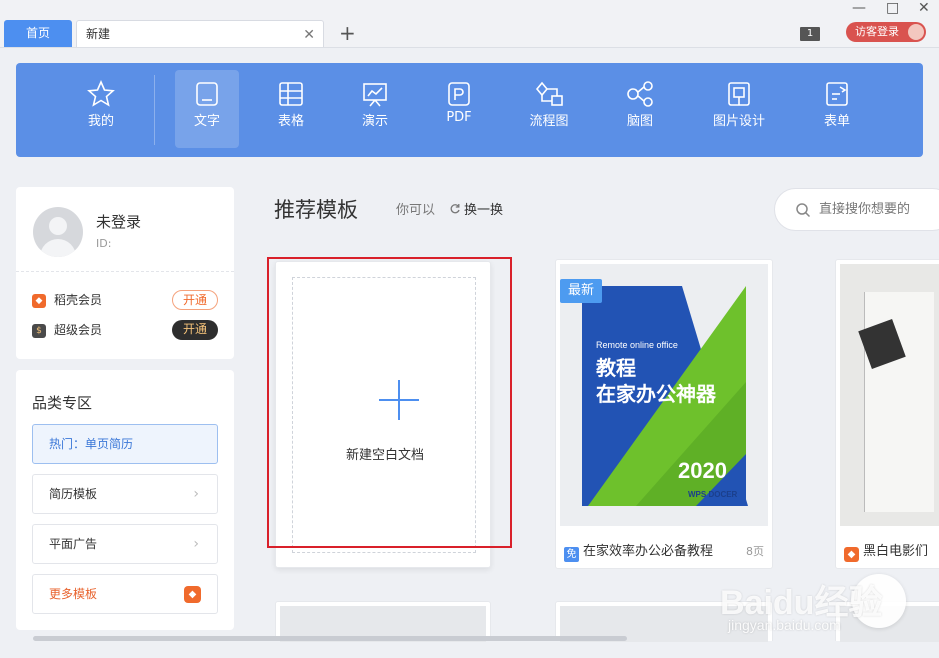 This screenshot has height=658, width=939. I want to click on category-print-ads-label: 平面广告, so click(73, 544).